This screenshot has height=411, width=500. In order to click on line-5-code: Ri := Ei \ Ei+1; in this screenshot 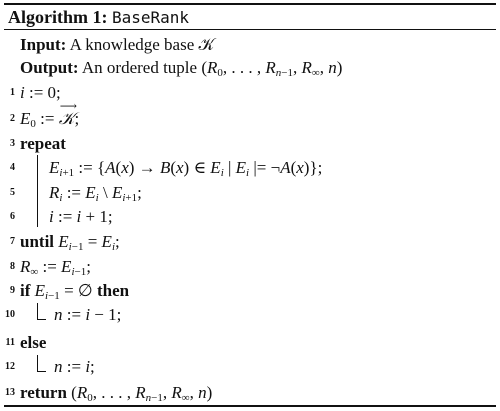, I will do `click(95, 193)`.